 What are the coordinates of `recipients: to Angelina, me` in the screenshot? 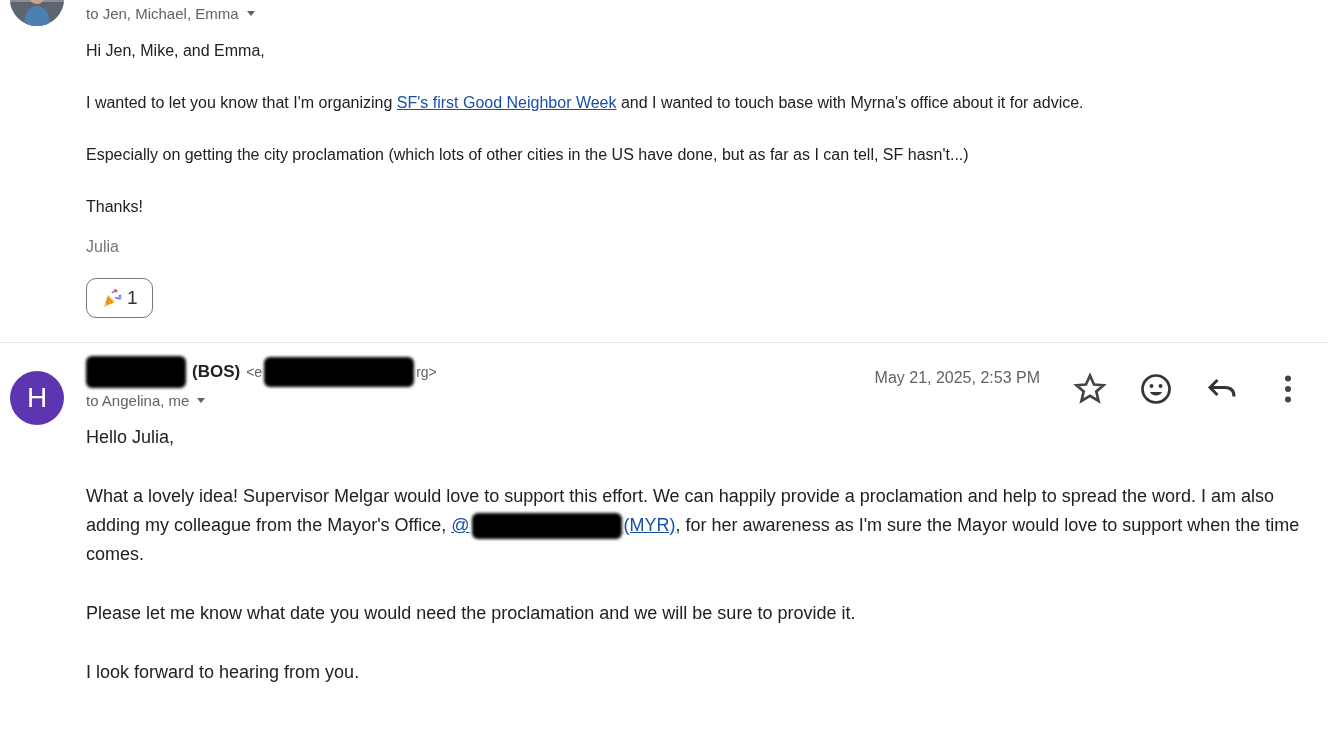 It's located at (138, 400).